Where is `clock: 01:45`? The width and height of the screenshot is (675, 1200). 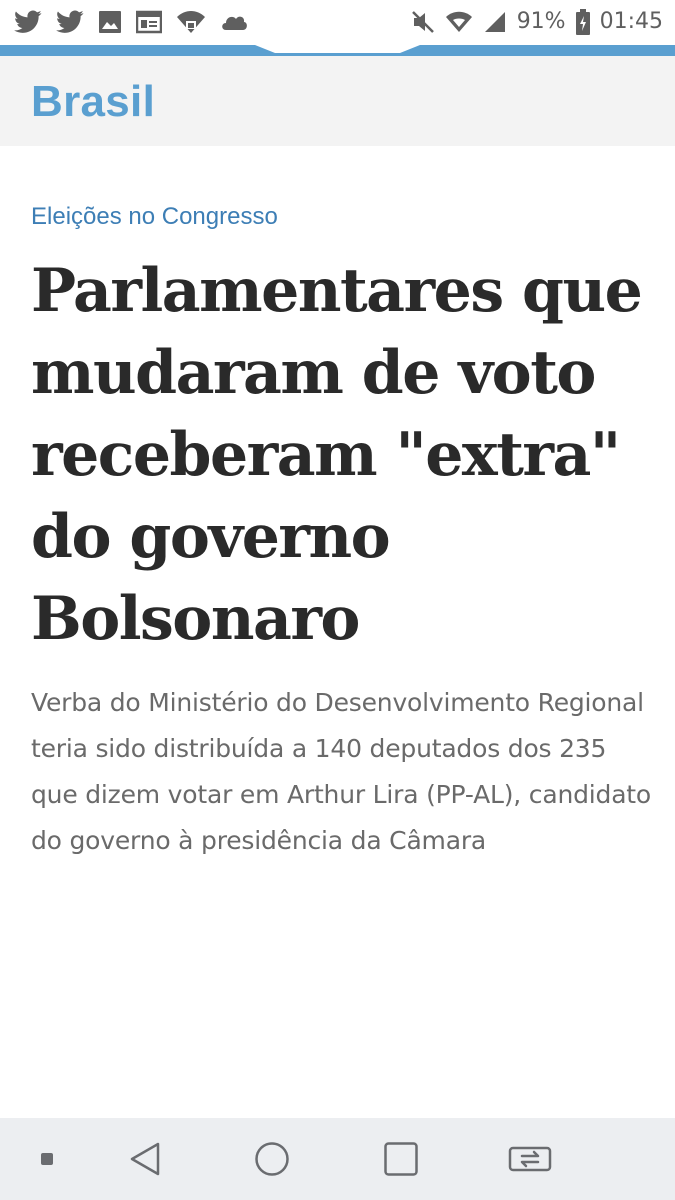 clock: 01:45 is located at coordinates (631, 21).